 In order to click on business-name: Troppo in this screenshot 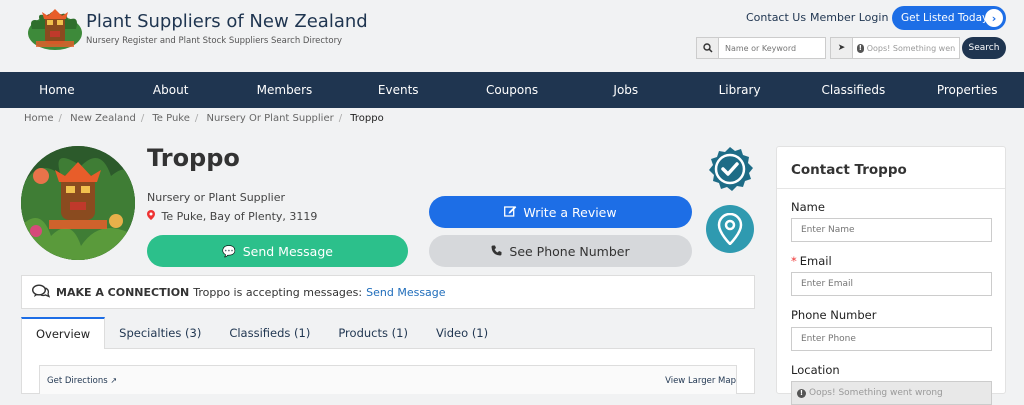, I will do `click(193, 158)`.